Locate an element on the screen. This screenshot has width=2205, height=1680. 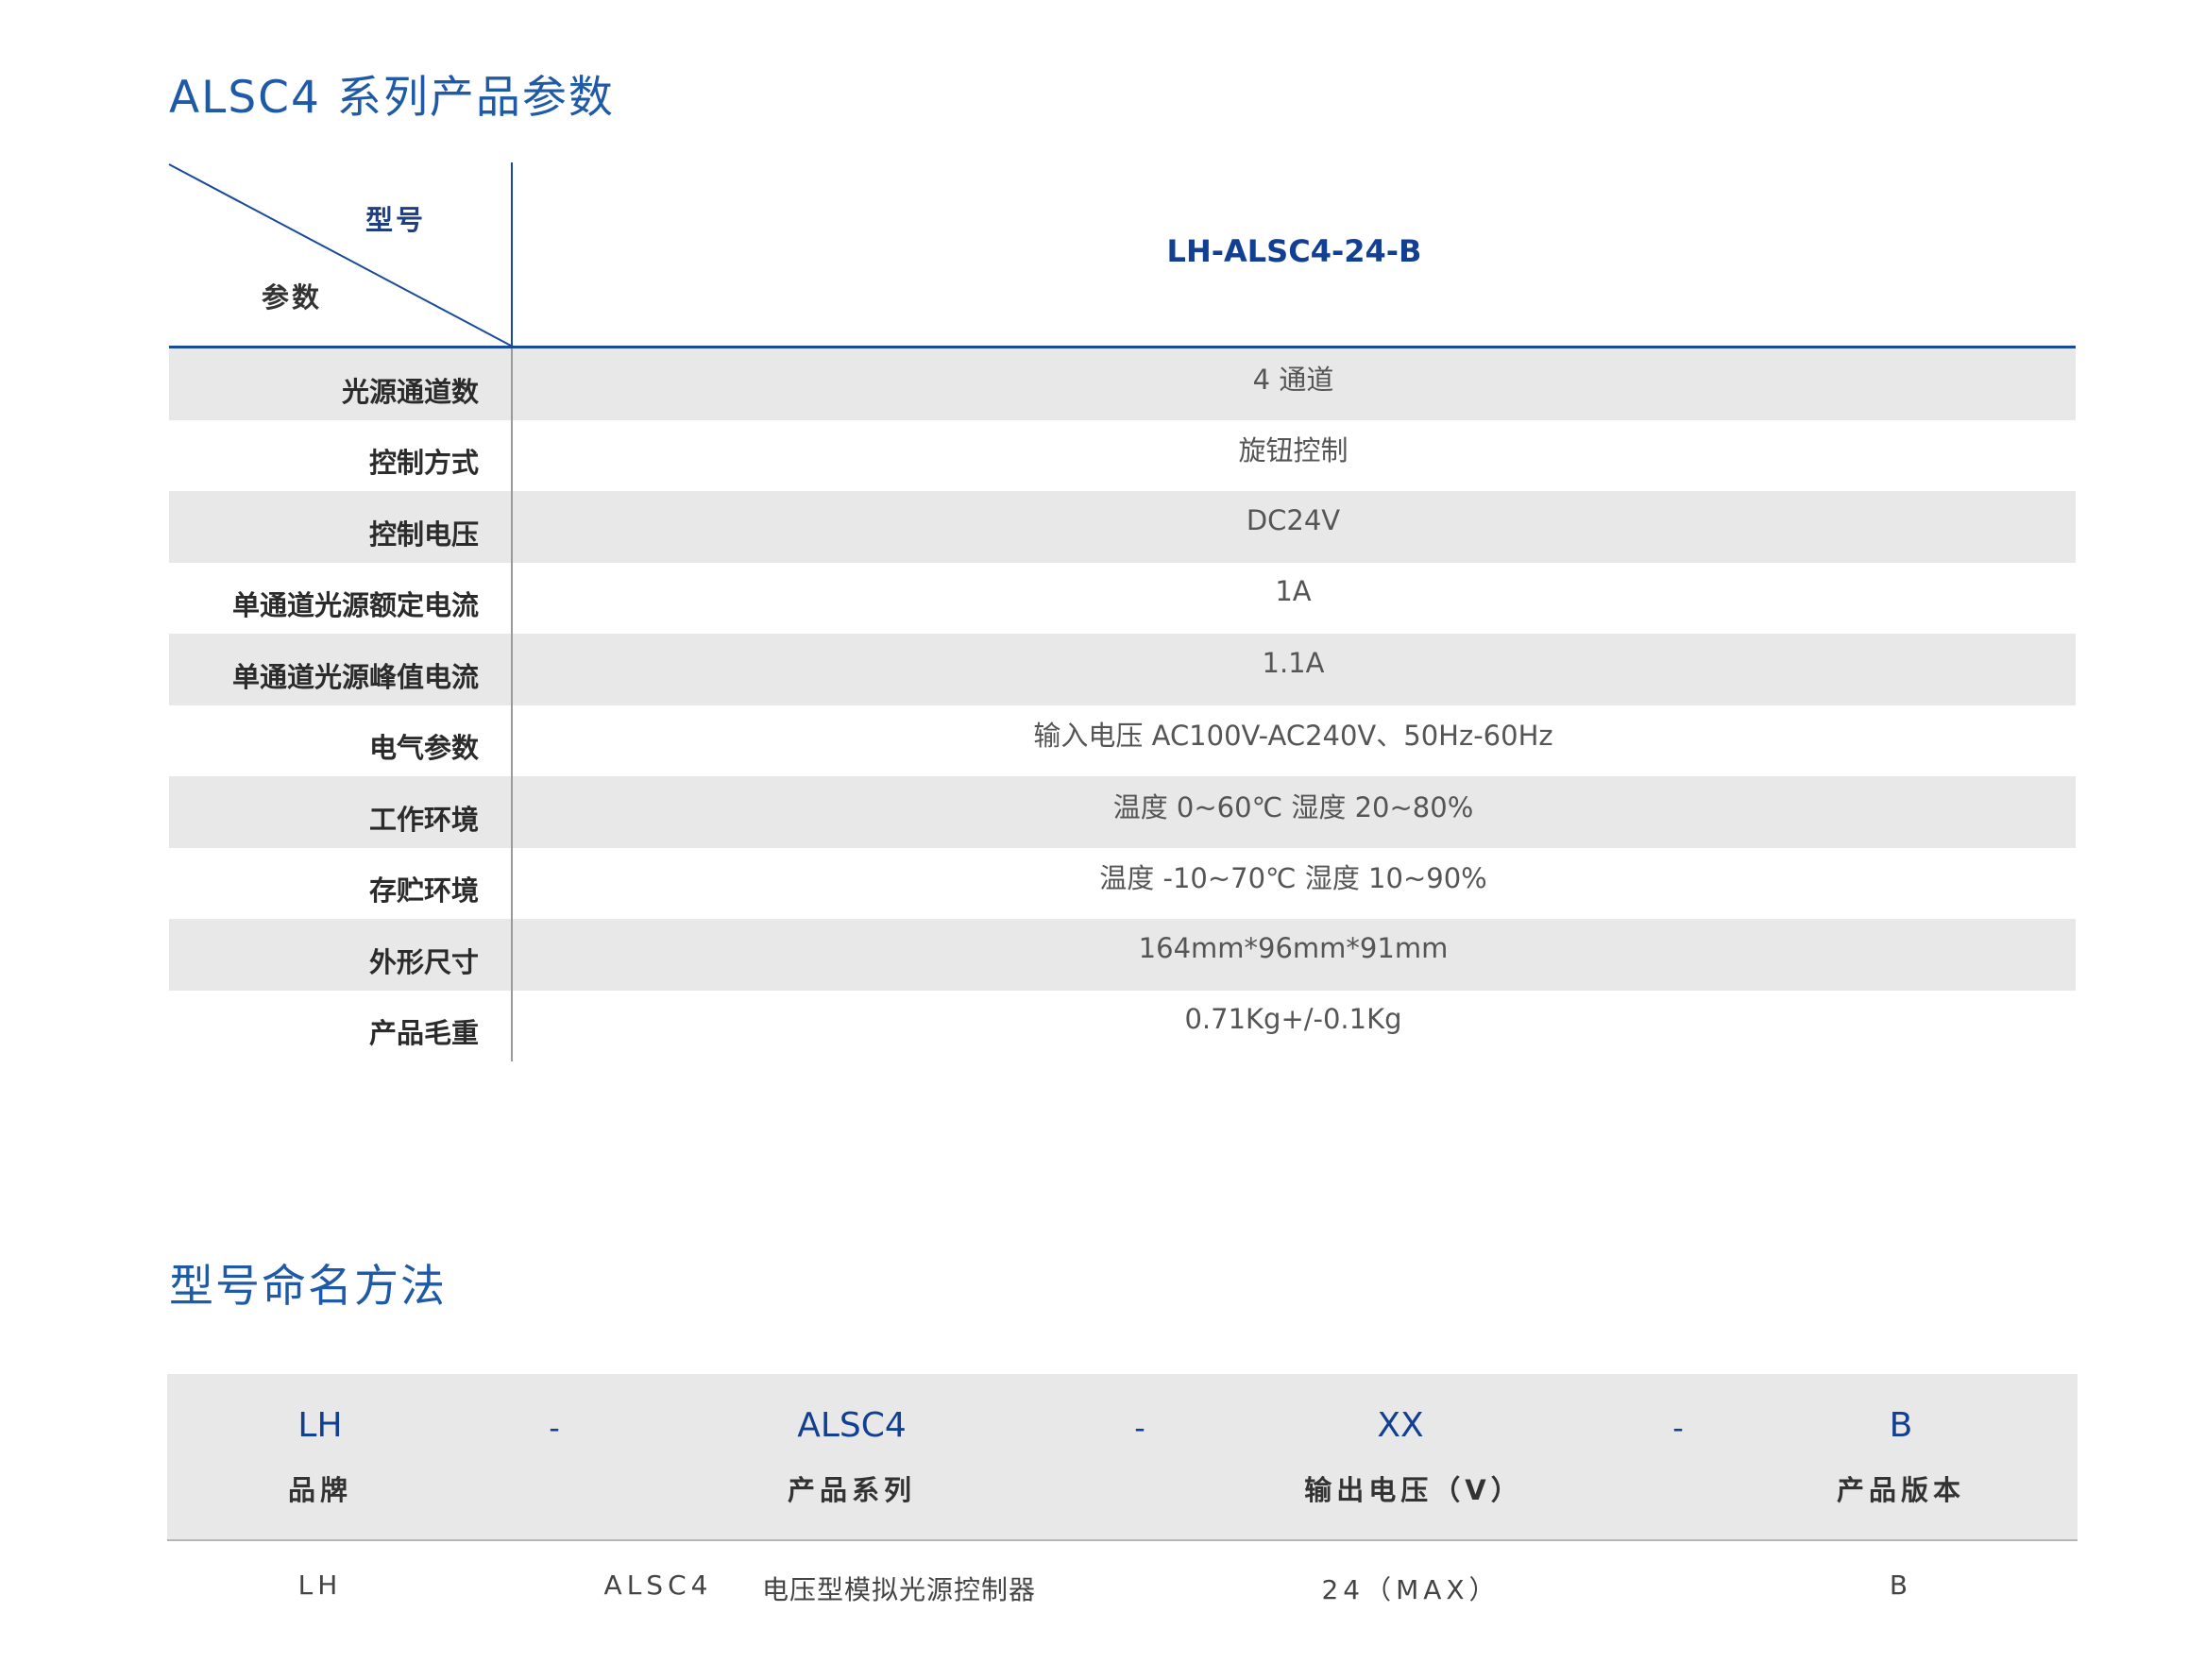
example-series: ALSC4 is located at coordinates (658, 1585).